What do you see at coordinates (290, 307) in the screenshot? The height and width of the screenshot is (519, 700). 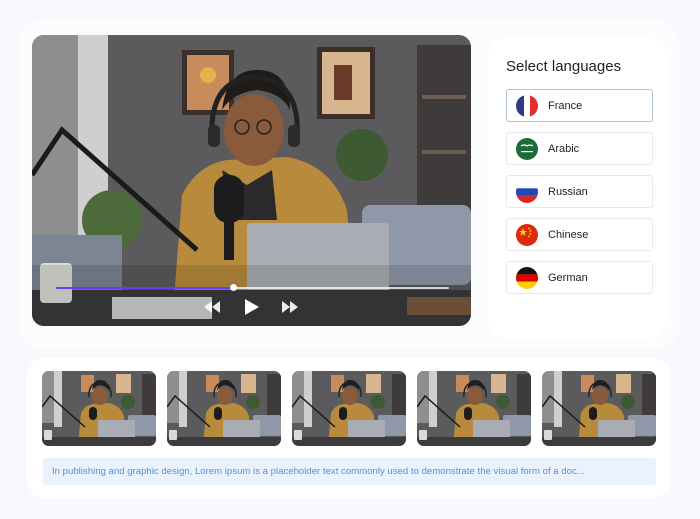 I see `fast-forward-icon` at bounding box center [290, 307].